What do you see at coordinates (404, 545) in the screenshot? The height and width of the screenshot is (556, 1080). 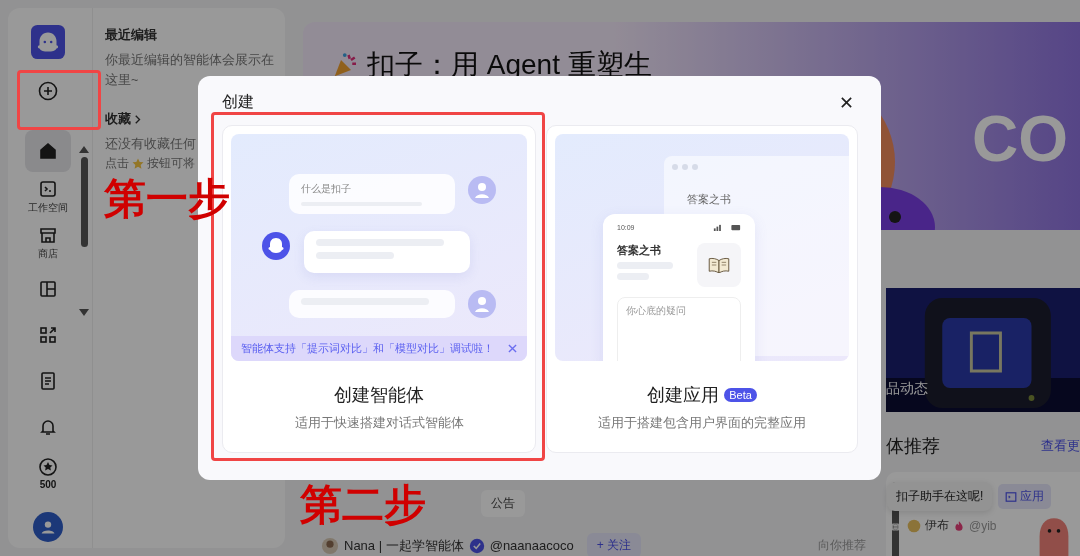 I see `author-name: Nana | 一起学智能体` at bounding box center [404, 545].